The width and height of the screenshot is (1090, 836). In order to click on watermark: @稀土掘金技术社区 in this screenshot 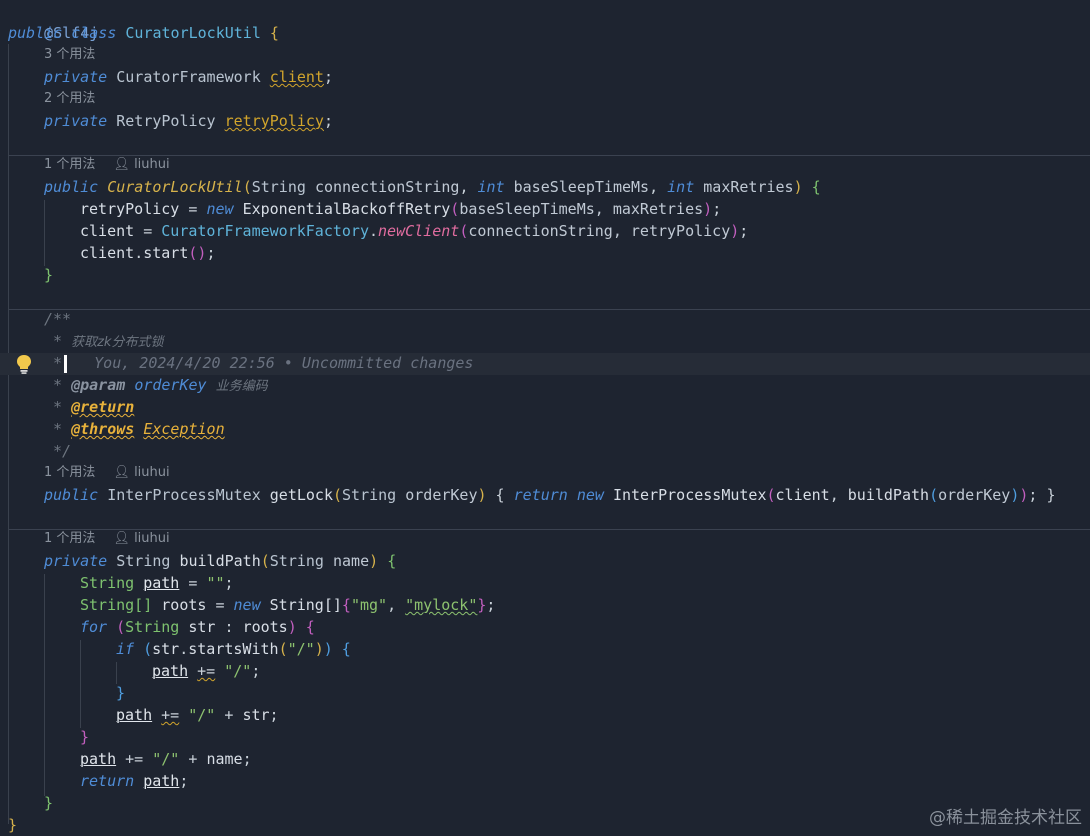, I will do `click(1005, 818)`.